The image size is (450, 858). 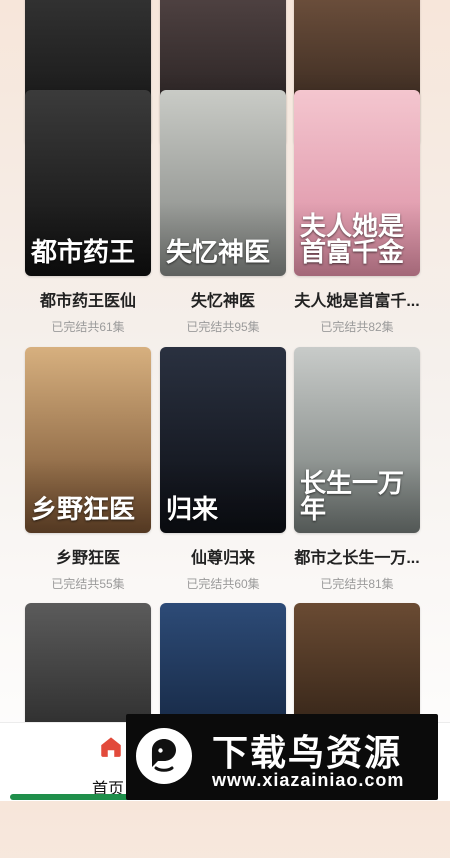 What do you see at coordinates (352, 497) in the screenshot?
I see `poster-title-text: 长生一万年` at bounding box center [352, 497].